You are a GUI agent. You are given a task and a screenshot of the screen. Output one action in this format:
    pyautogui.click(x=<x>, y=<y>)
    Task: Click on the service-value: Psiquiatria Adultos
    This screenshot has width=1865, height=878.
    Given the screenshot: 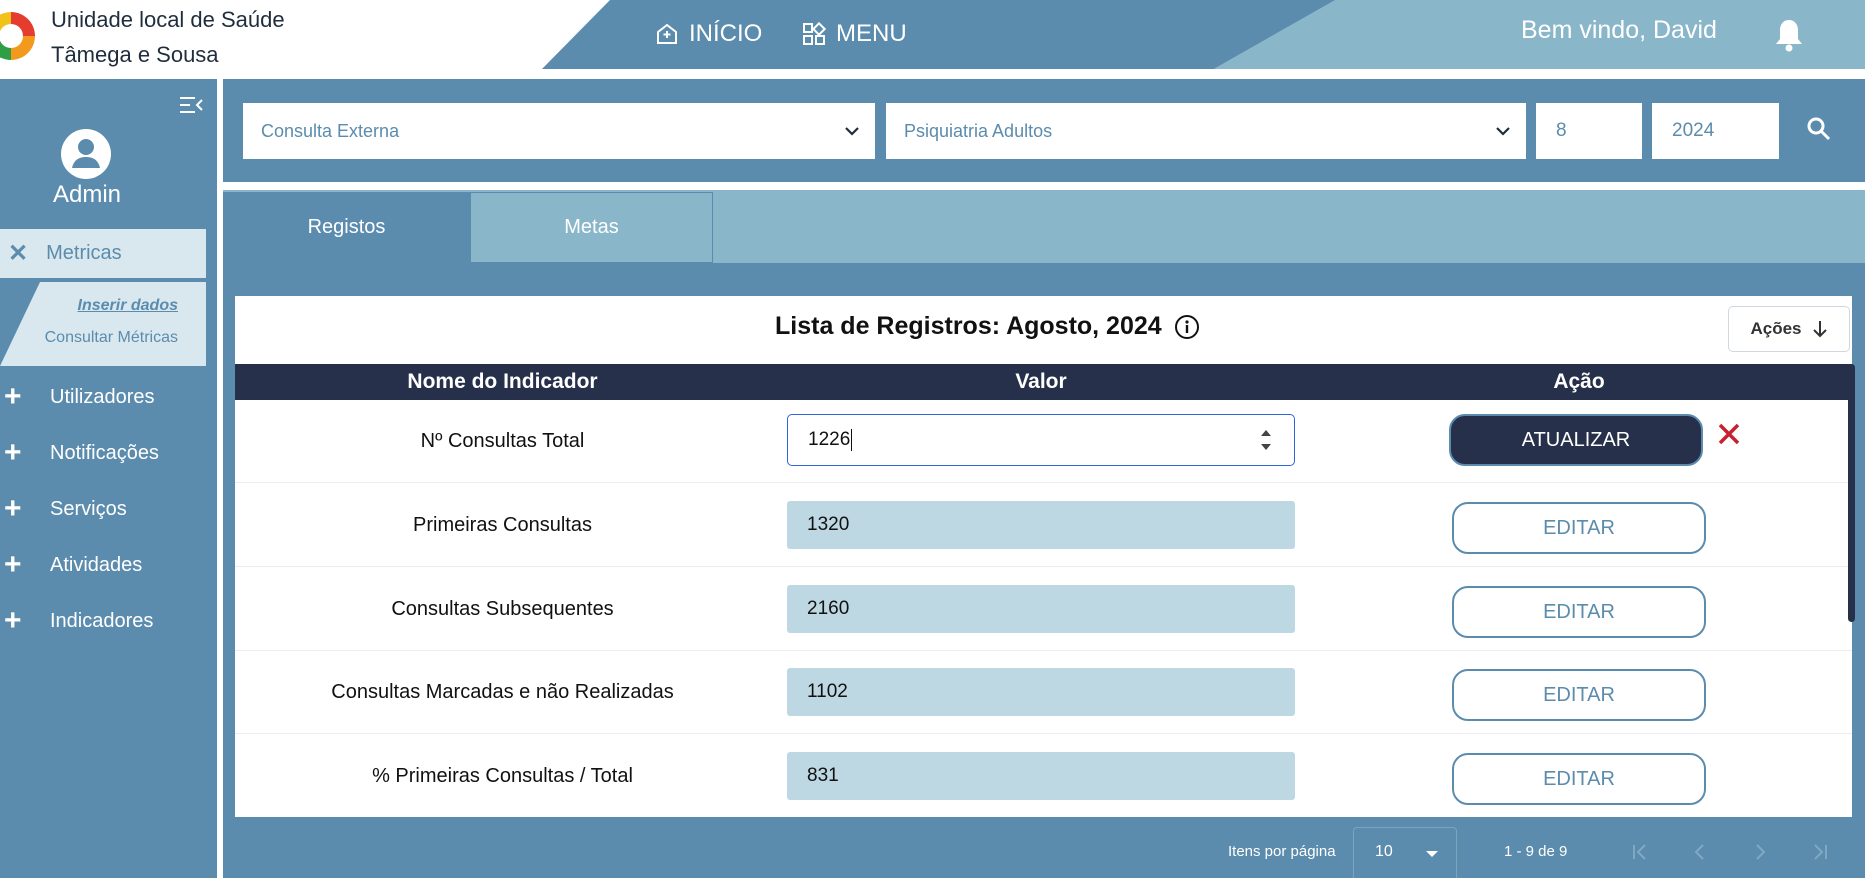 What is the action you would take?
    pyautogui.click(x=978, y=130)
    